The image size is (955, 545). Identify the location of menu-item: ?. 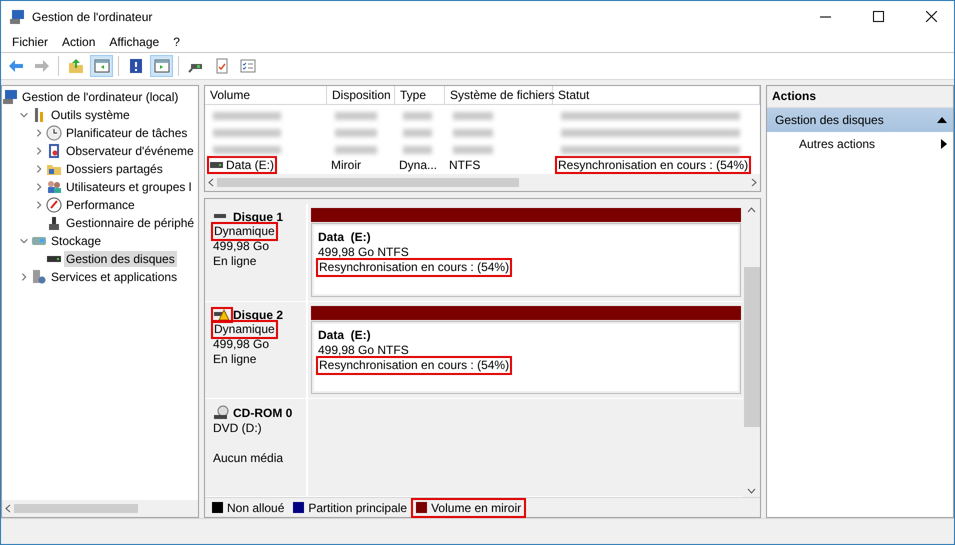
(176, 42).